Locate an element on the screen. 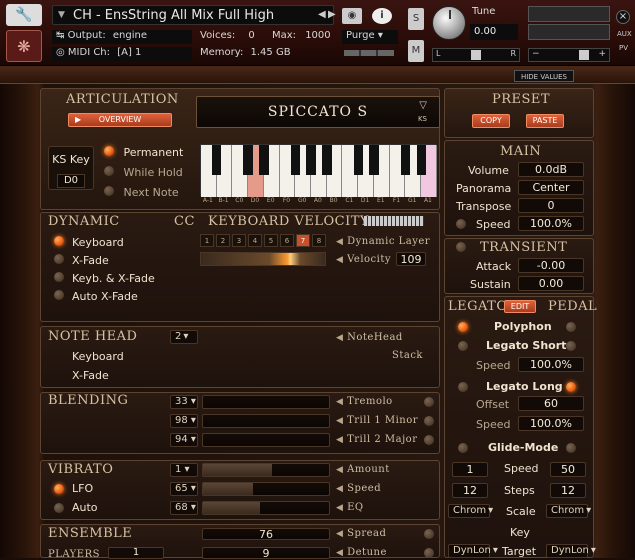 Image resolution: width=635 pixels, height=560 pixels. auto-toggle is located at coordinates (59, 508).